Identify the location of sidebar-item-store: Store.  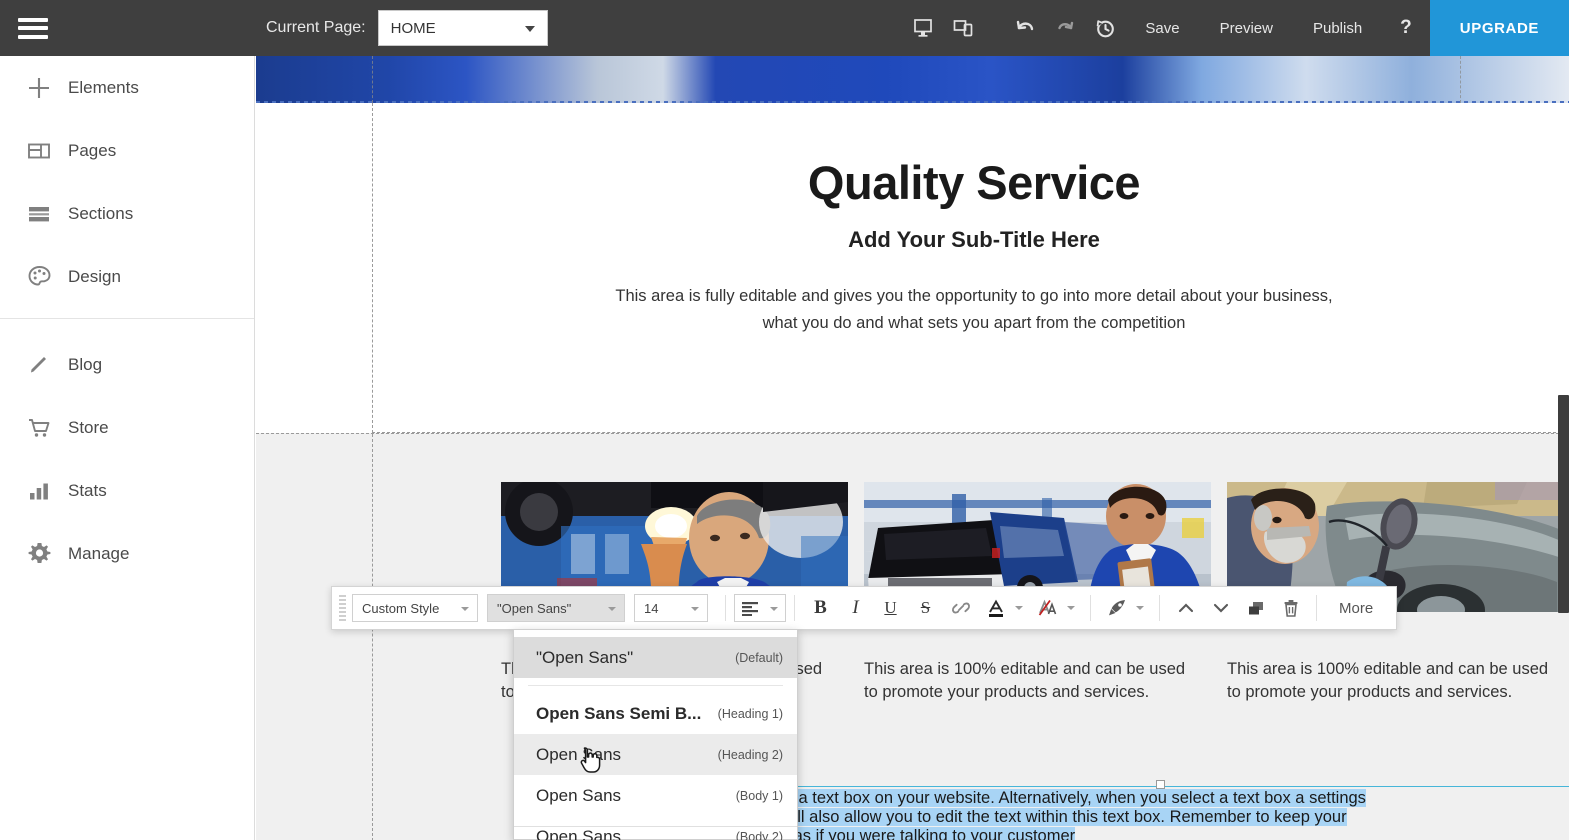
(127, 427).